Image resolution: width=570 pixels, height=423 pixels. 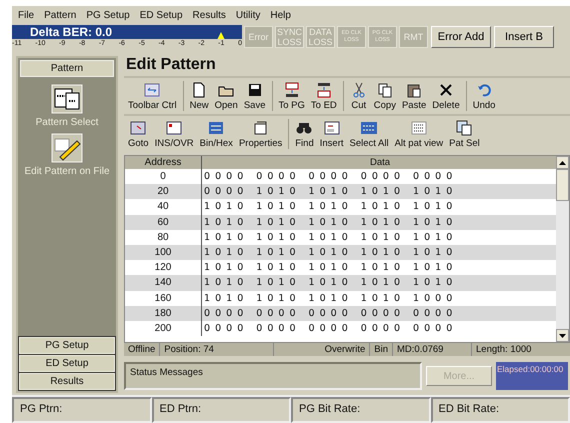 I want to click on sidebar-button: ED Setup, so click(x=67, y=363).